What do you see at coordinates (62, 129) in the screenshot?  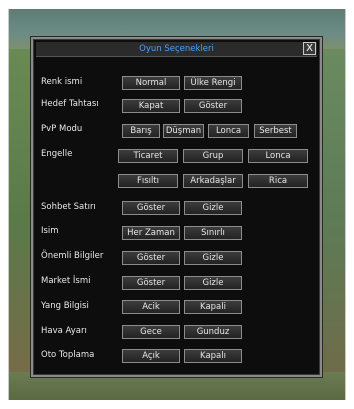 I see `row-label-pvp-mode: PvP Modu` at bounding box center [62, 129].